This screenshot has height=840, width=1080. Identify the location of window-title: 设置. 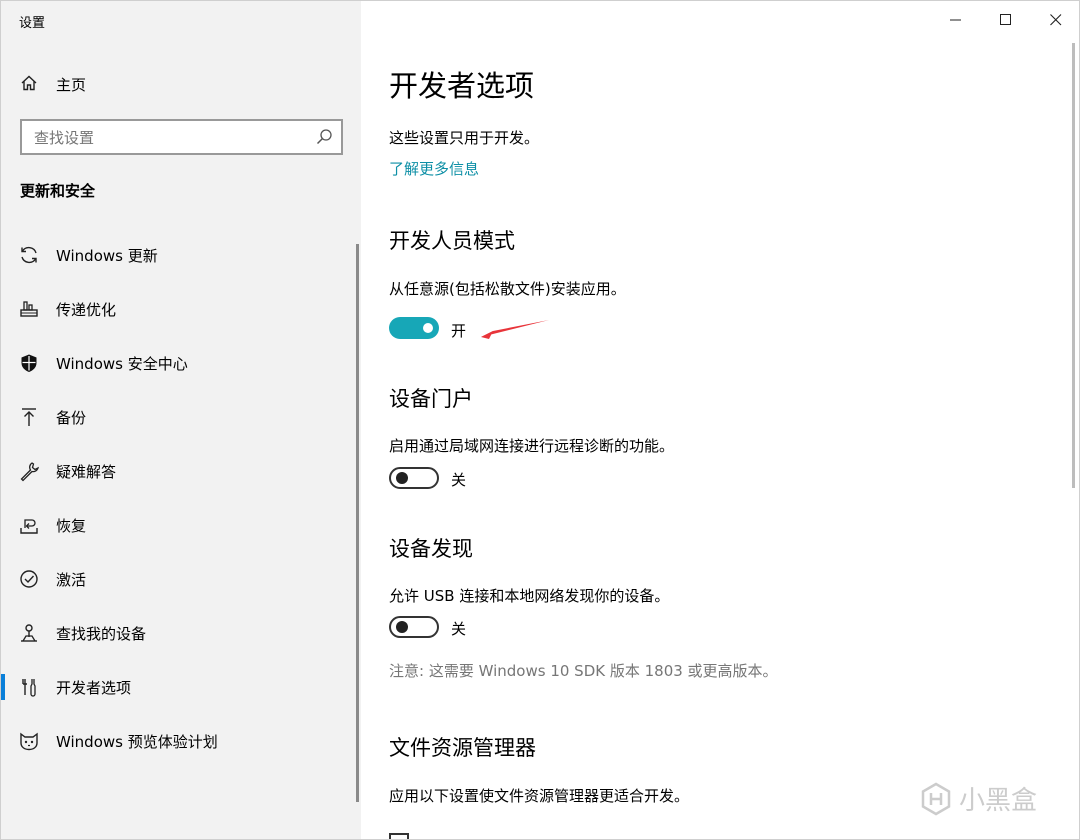
(32, 23).